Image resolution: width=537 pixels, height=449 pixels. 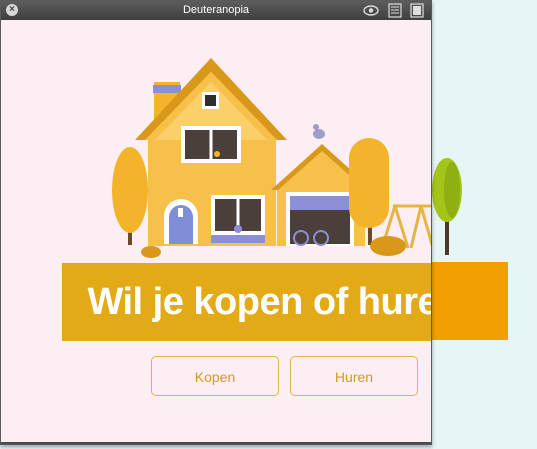 I want to click on square-icon, so click(x=417, y=10).